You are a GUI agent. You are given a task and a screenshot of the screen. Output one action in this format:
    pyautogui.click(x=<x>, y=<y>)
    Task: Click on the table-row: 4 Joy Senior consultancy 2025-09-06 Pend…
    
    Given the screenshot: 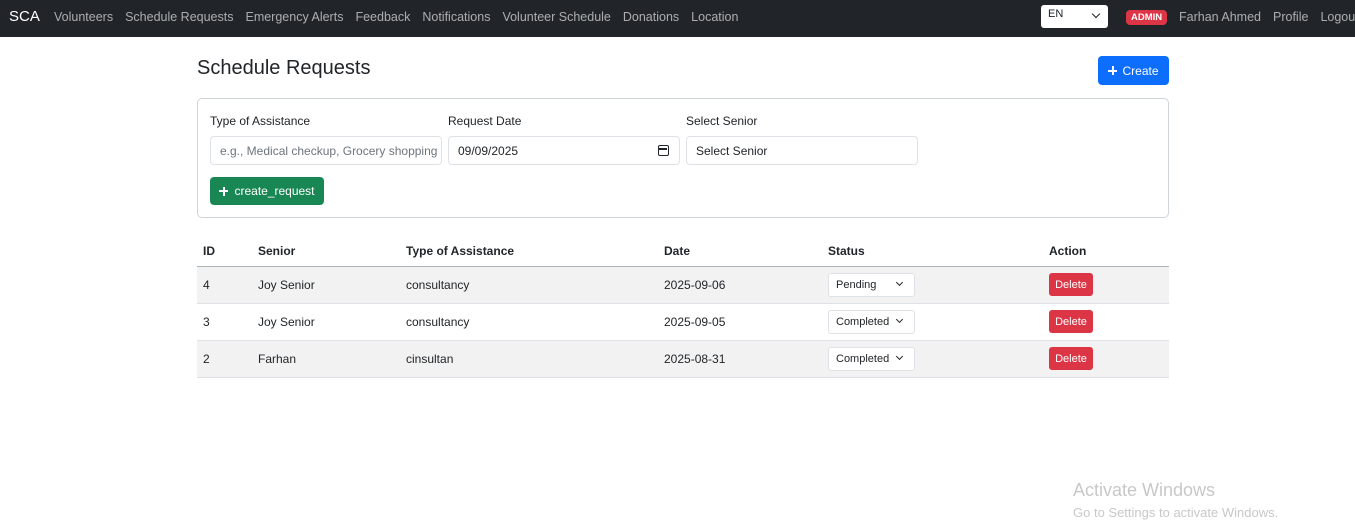 What is the action you would take?
    pyautogui.click(x=683, y=285)
    